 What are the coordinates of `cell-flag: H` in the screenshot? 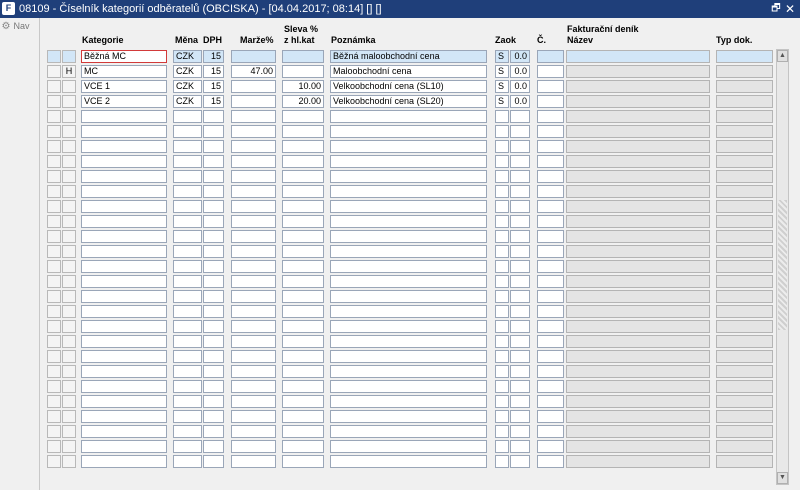 It's located at (69, 71).